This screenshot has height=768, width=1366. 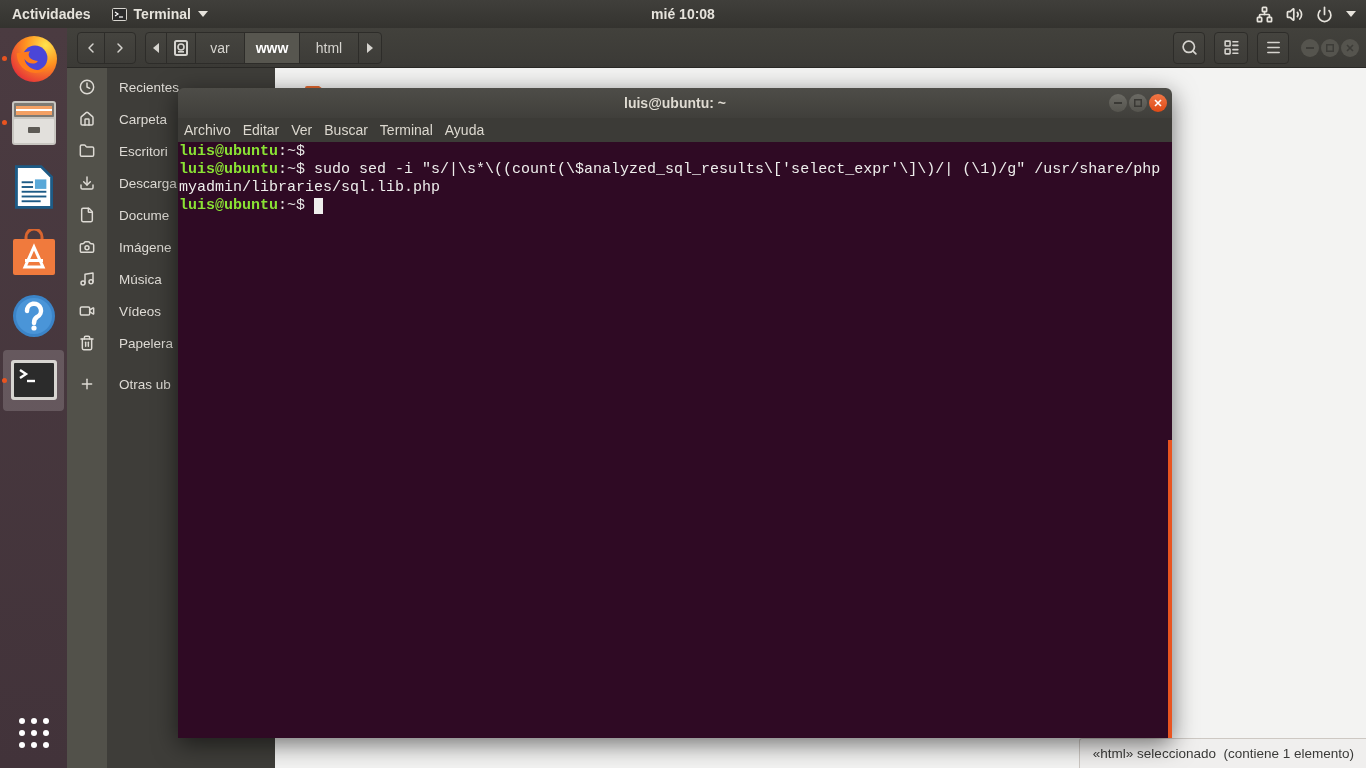 What do you see at coordinates (87, 311) in the screenshot?
I see `video-icon` at bounding box center [87, 311].